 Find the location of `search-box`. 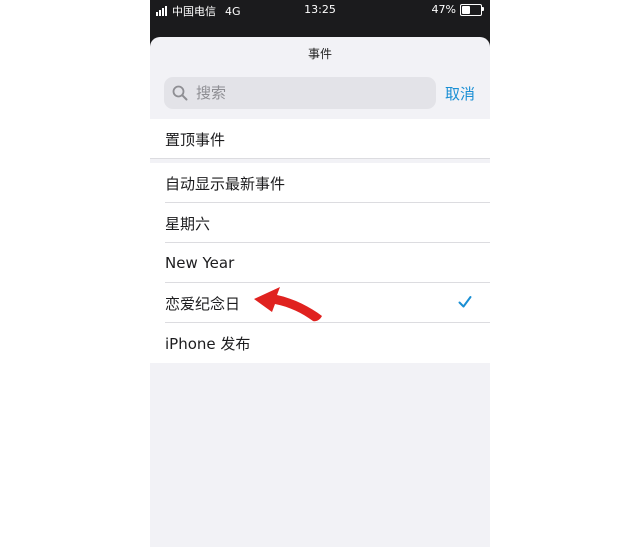

search-box is located at coordinates (300, 93).